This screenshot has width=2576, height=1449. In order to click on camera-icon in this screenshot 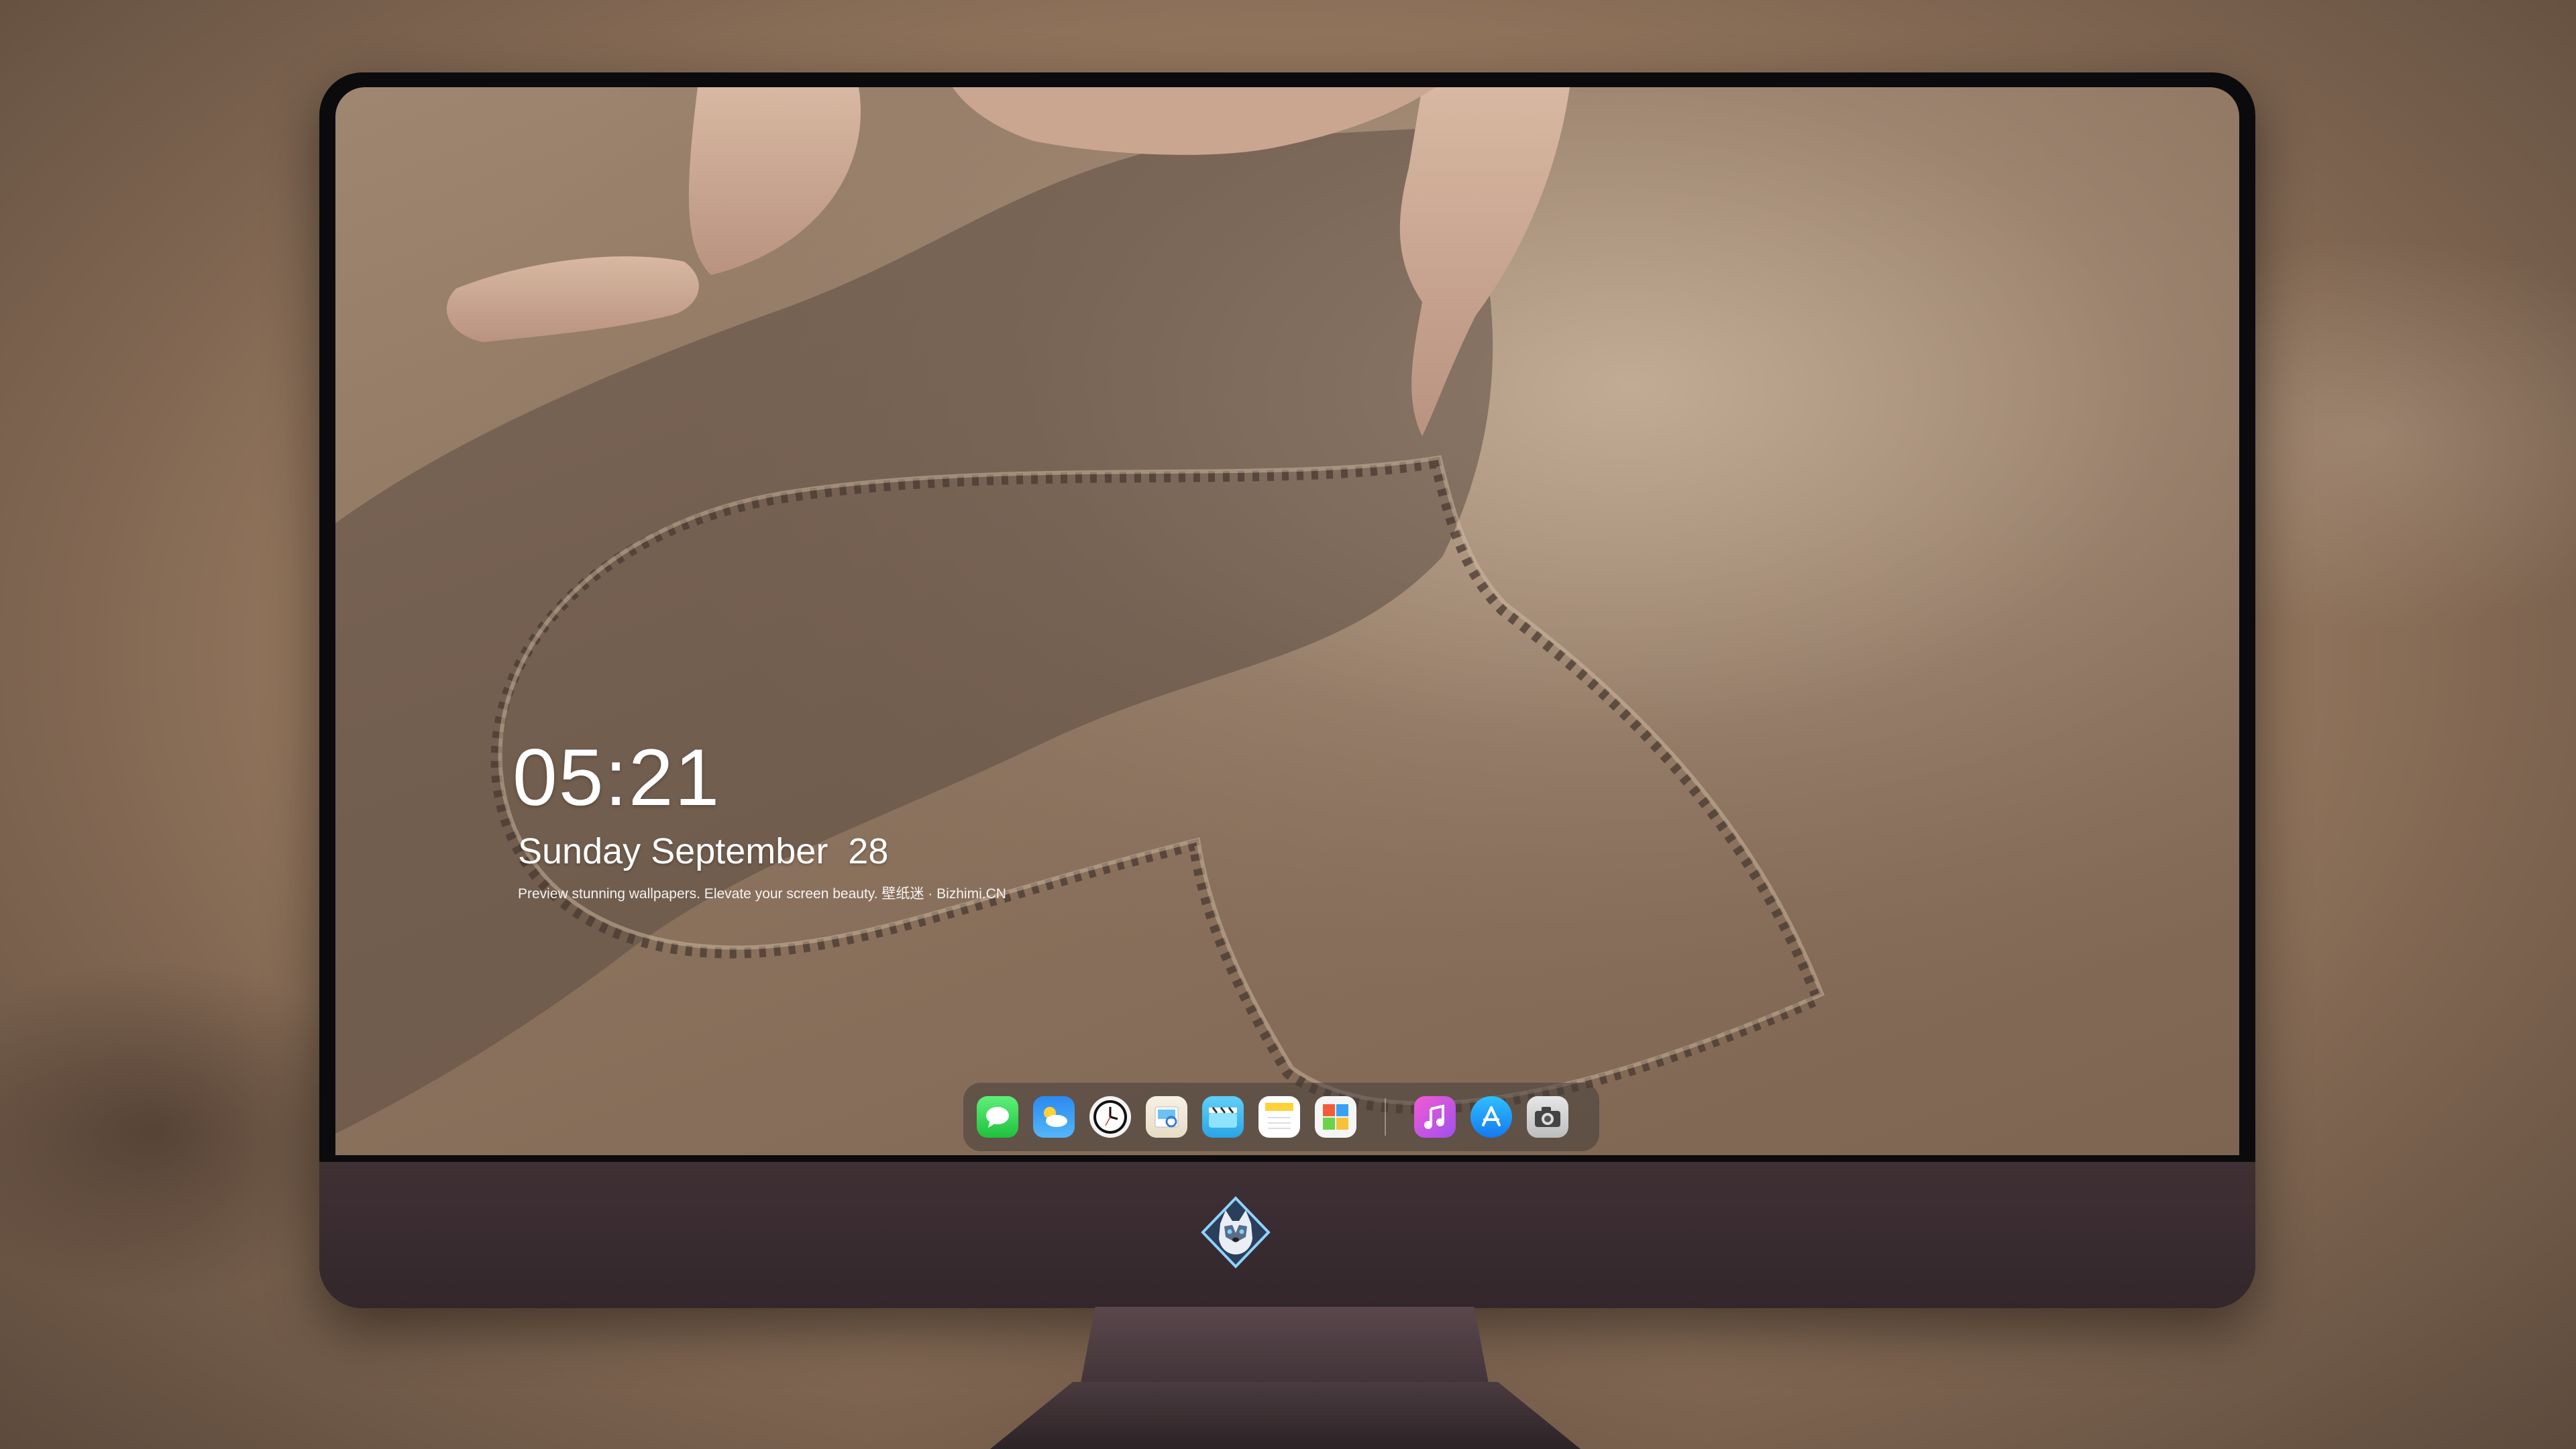, I will do `click(1547, 1117)`.